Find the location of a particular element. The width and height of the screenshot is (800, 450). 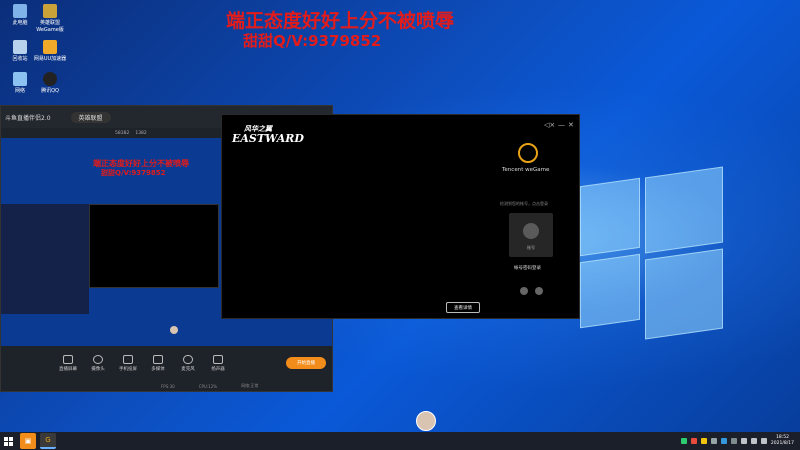

tool-label: 摄像头 is located at coordinates (98, 369).